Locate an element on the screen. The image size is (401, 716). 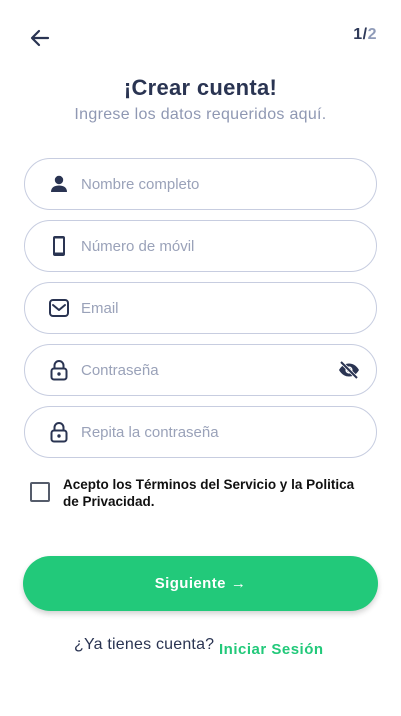
repeat-password-field is located at coordinates (200, 432).